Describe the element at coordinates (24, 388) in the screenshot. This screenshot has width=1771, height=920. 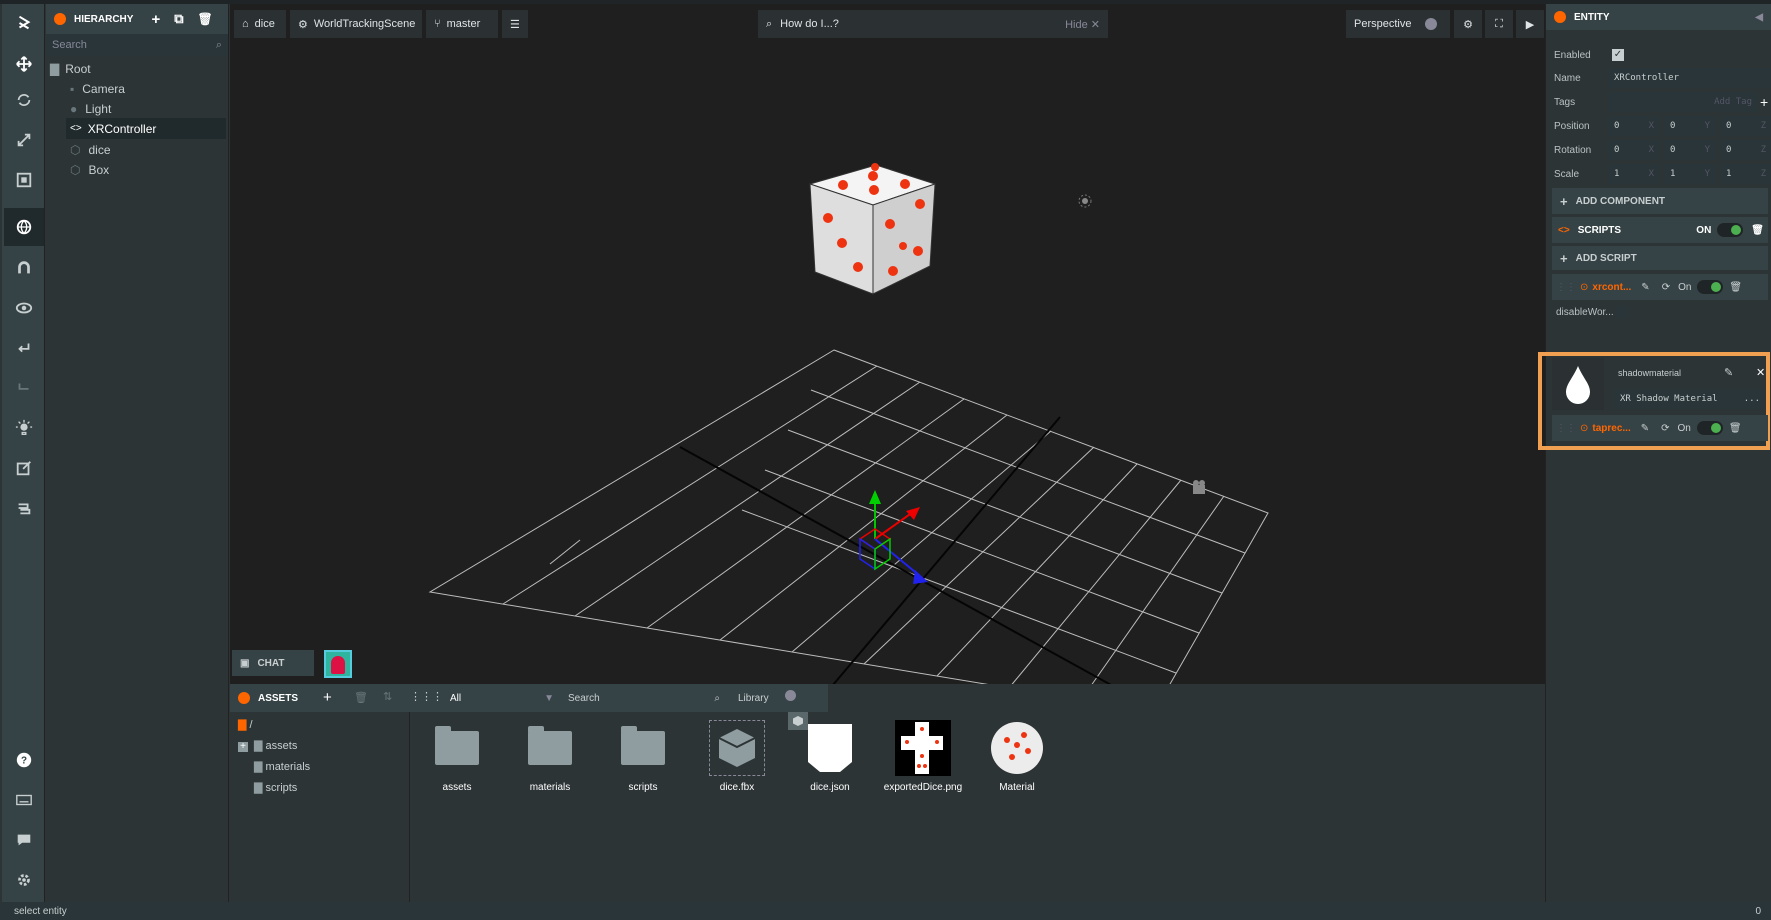
I see `redo-icon` at that location.